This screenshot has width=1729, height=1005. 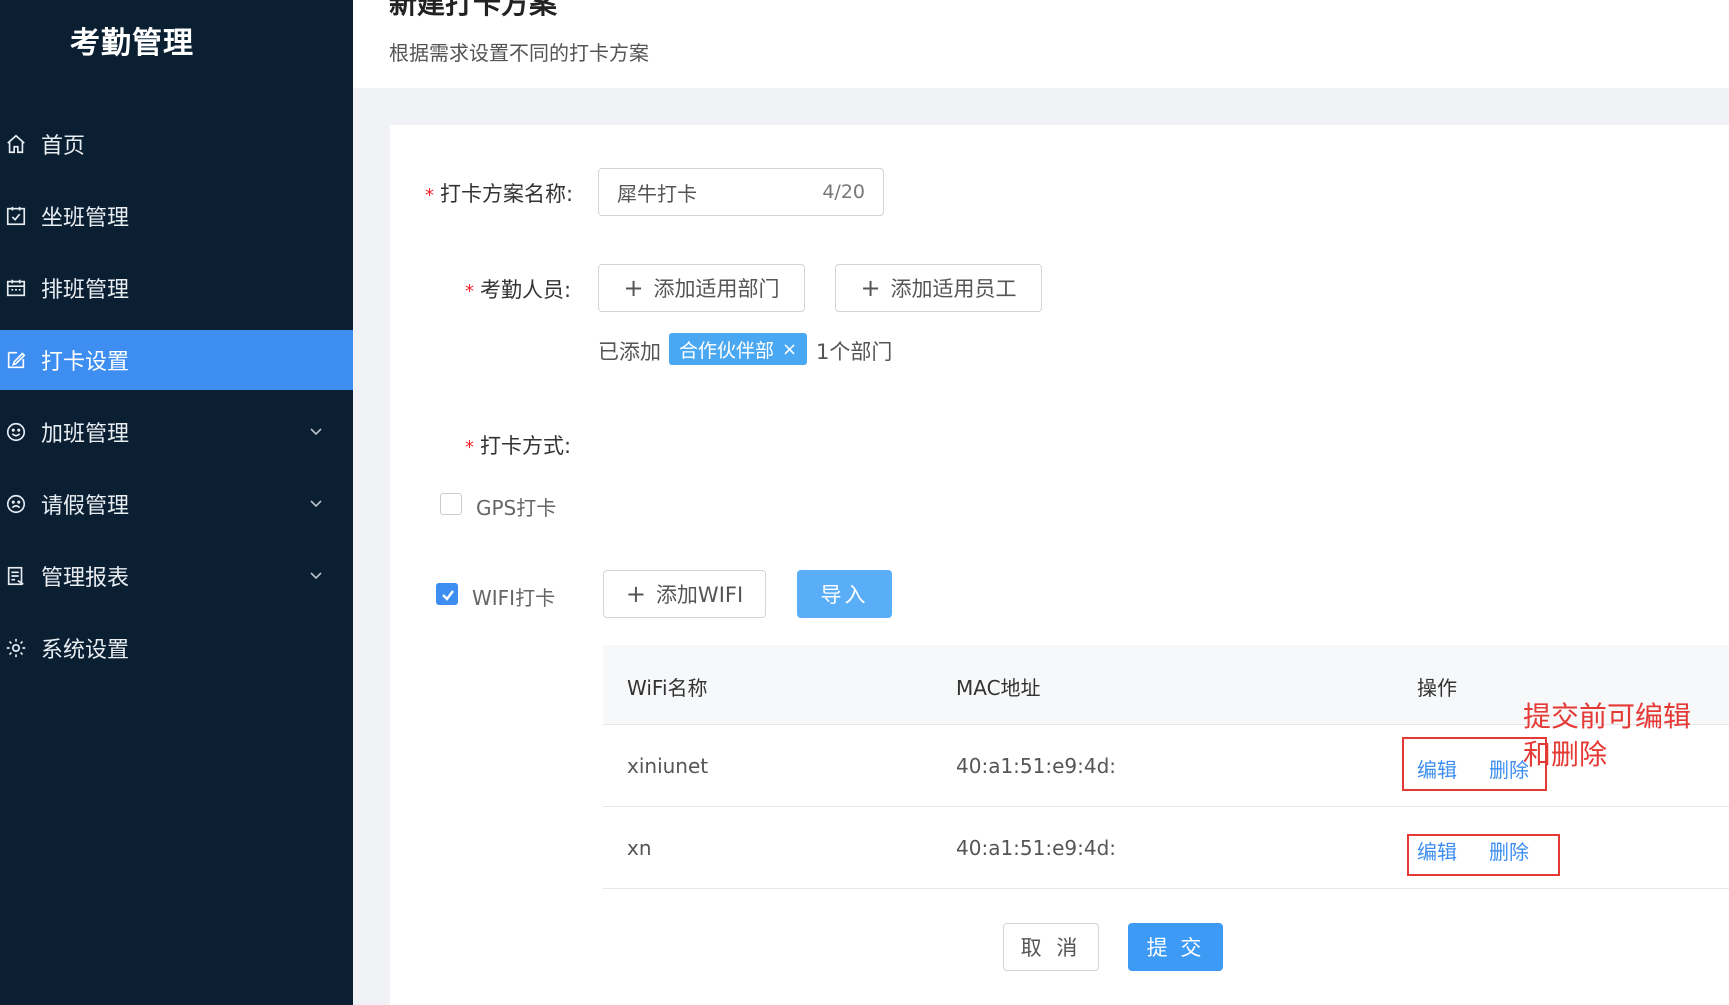 I want to click on char-counter: 4/20, so click(x=843, y=192).